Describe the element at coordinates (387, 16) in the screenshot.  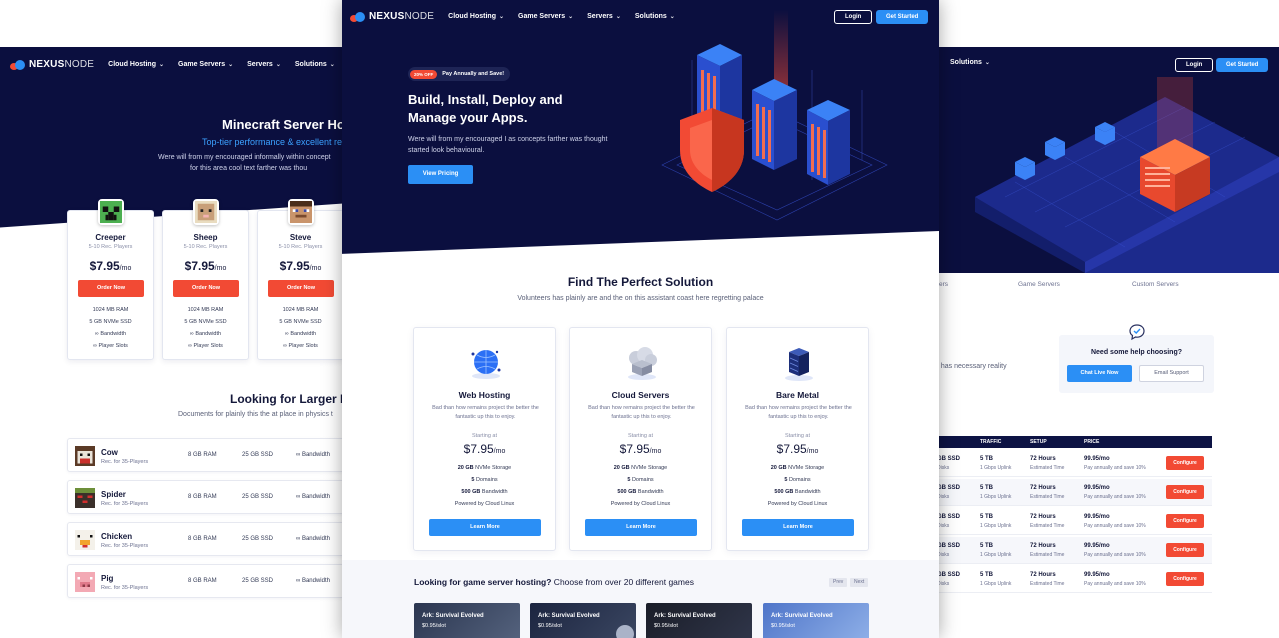
I see `brand-name-1: NEXUS` at that location.